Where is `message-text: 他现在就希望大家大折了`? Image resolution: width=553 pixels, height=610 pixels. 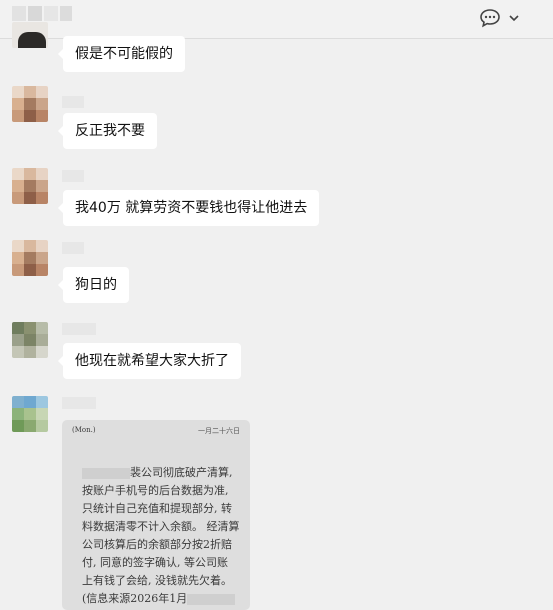
message-text: 他现在就希望大家大折了 is located at coordinates (152, 361).